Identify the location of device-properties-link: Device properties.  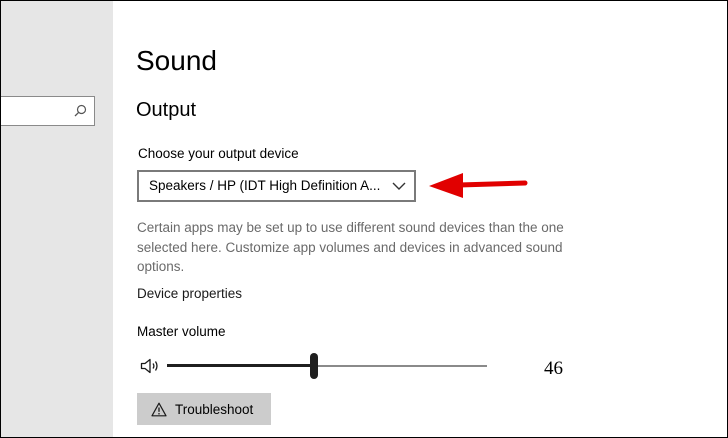
(189, 293).